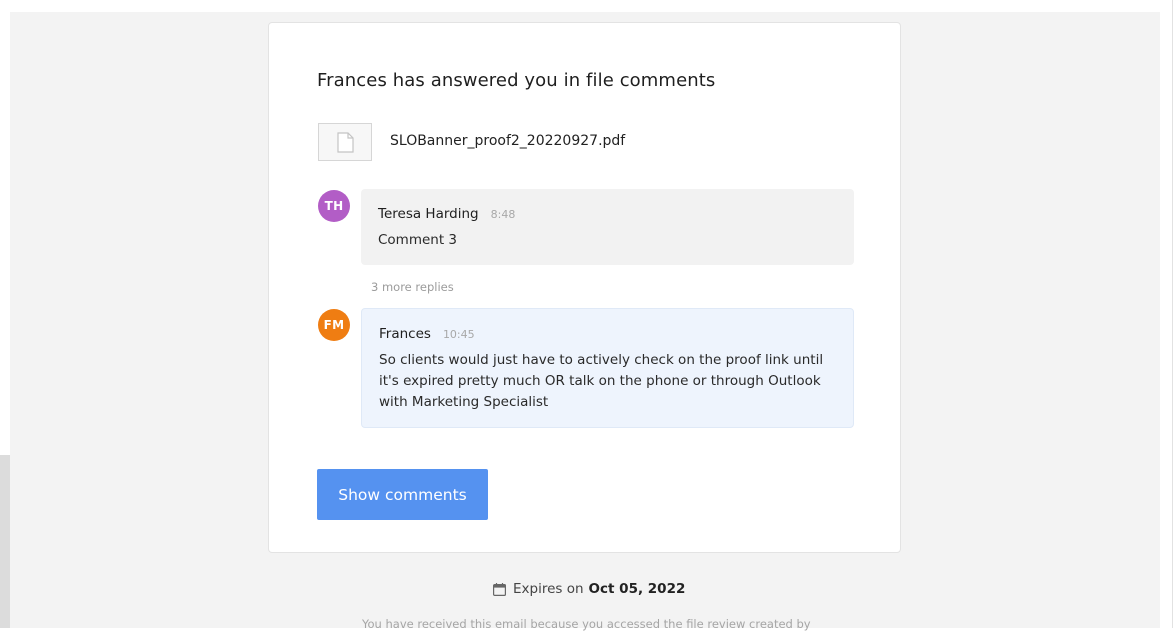 The width and height of the screenshot is (1176, 631). I want to click on show-comments-button: Show comments, so click(402, 494).